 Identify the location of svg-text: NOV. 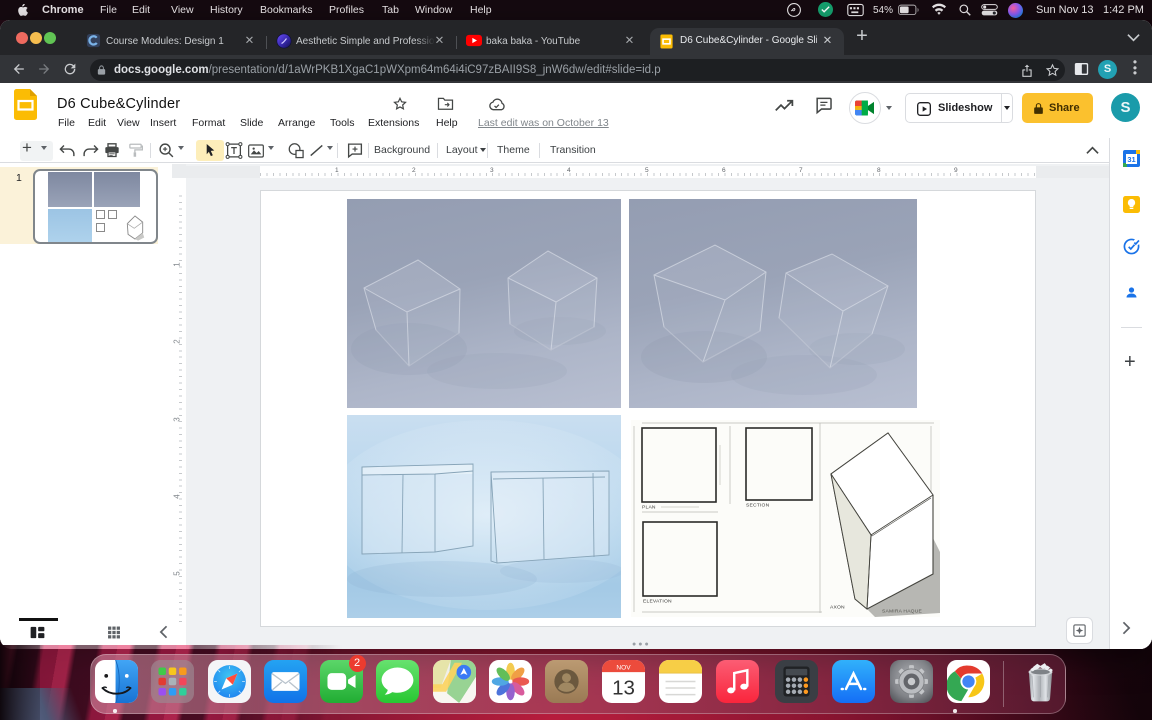
(623, 667).